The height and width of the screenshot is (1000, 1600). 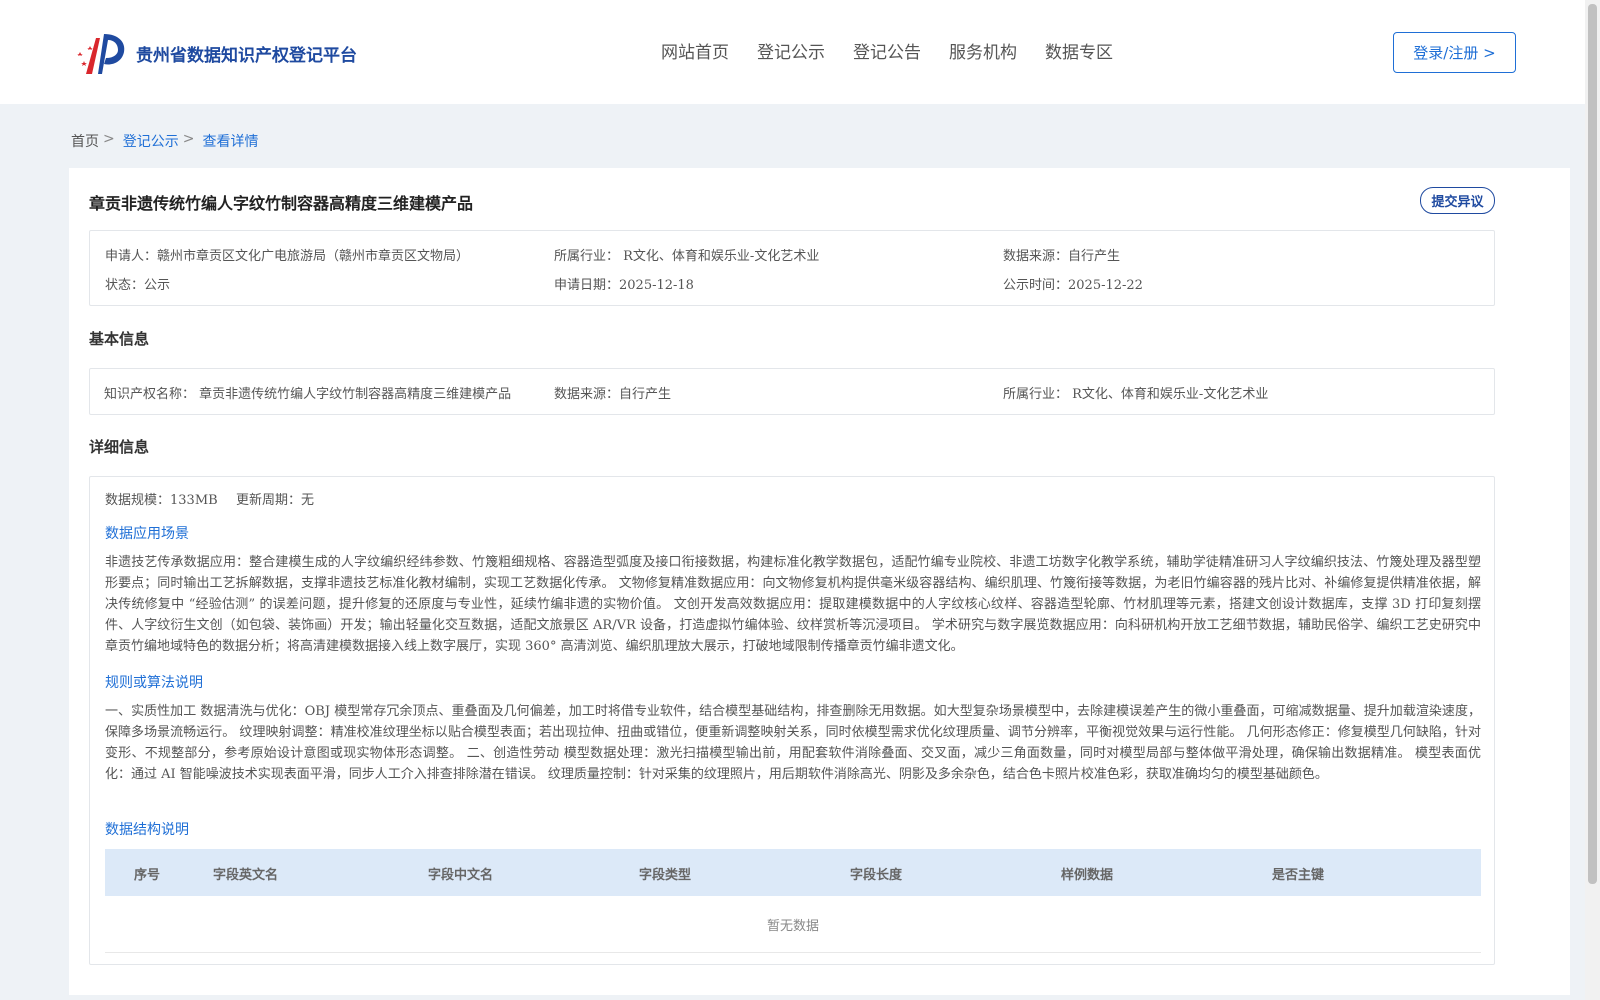 What do you see at coordinates (1062, 256) in the screenshot?
I see `data-source: 数据来源：自行产生` at bounding box center [1062, 256].